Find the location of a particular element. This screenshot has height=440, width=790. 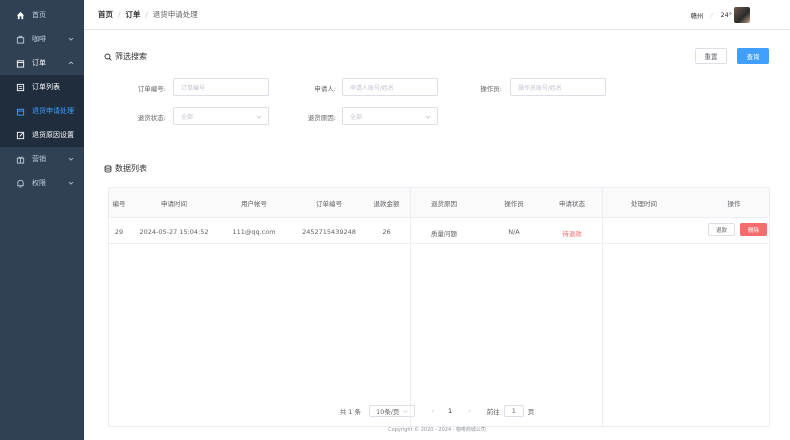

filter-title-label: 筛选搜索 is located at coordinates (131, 56).